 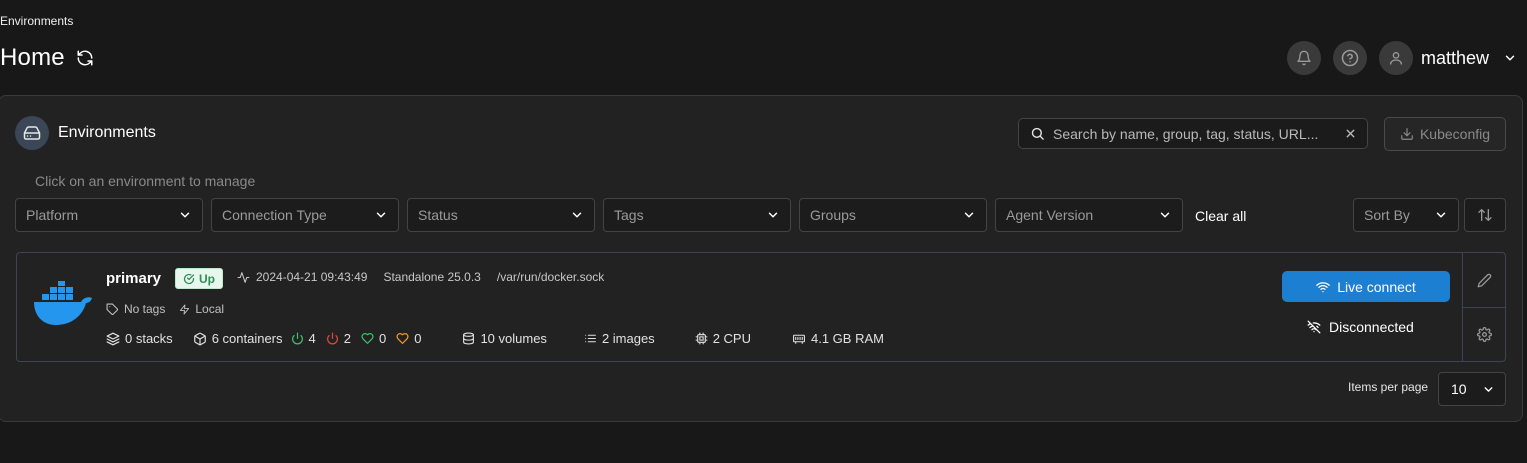 I want to click on connection-status: Disconnected, so click(x=1360, y=327).